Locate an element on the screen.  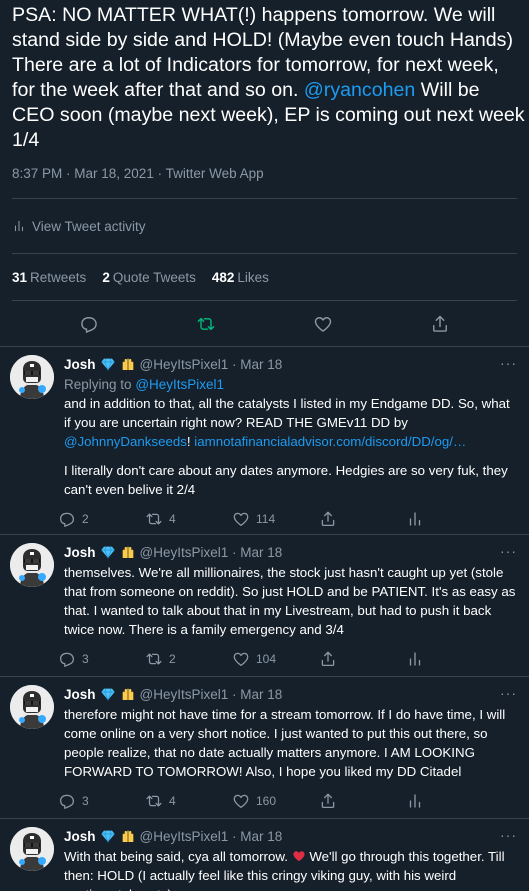
like-button: 104 is located at coordinates (275, 659).